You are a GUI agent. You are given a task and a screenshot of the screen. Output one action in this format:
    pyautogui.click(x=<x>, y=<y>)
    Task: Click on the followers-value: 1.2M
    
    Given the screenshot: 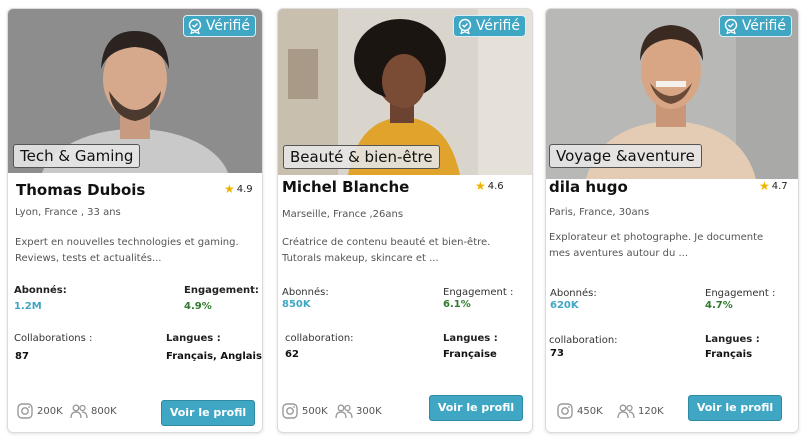 What is the action you would take?
    pyautogui.click(x=28, y=306)
    